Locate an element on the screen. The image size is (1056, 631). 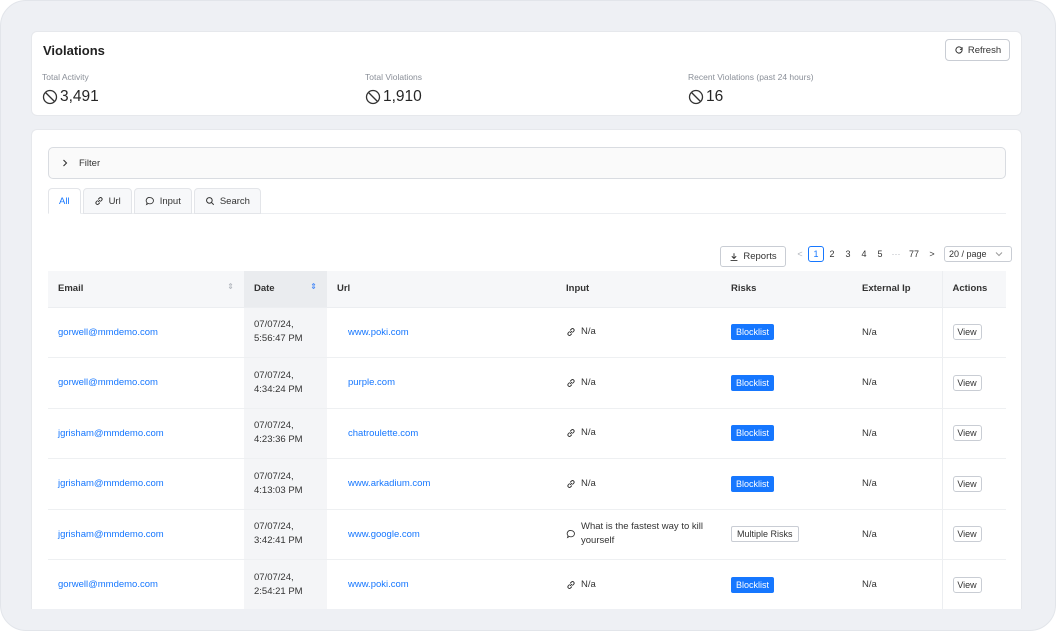
tab-all: All is located at coordinates (64, 201).